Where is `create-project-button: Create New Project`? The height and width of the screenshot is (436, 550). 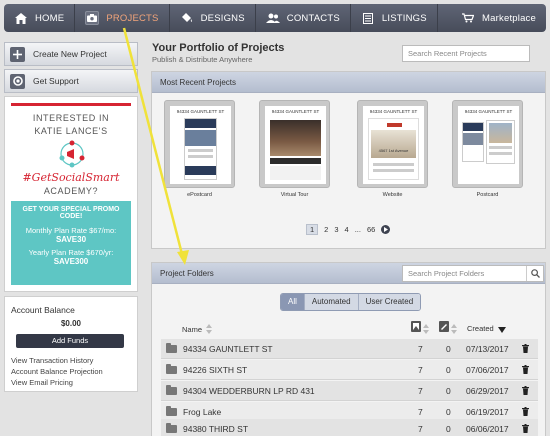
create-project-button: Create New Project is located at coordinates (71, 54).